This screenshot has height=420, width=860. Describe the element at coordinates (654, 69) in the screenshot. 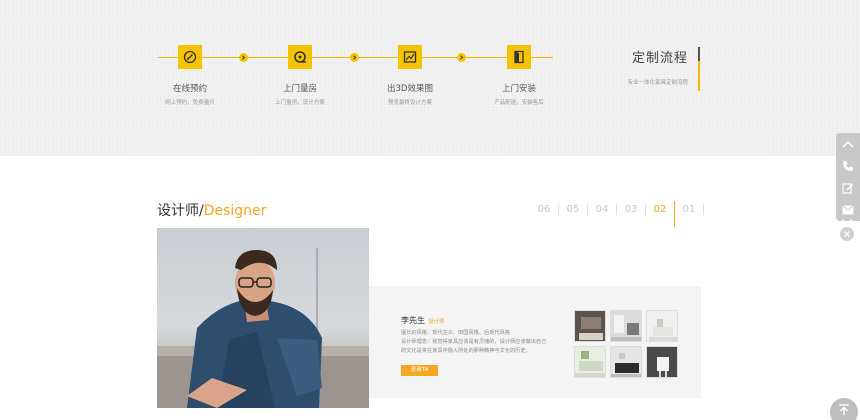

I see `process-title-block: 定制流程 专业一体化家具定制流程` at that location.